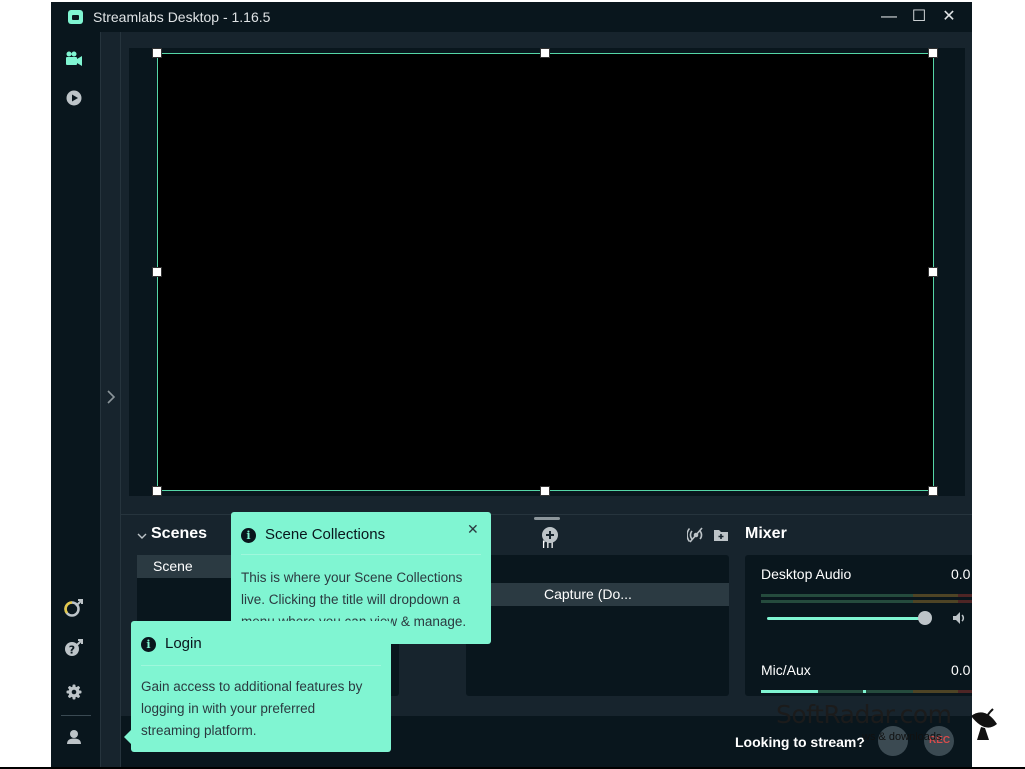 The image size is (1025, 769). Describe the element at coordinates (182, 17) in the screenshot. I see `window-title: Streamlabs Desktop - 1.16.5` at that location.